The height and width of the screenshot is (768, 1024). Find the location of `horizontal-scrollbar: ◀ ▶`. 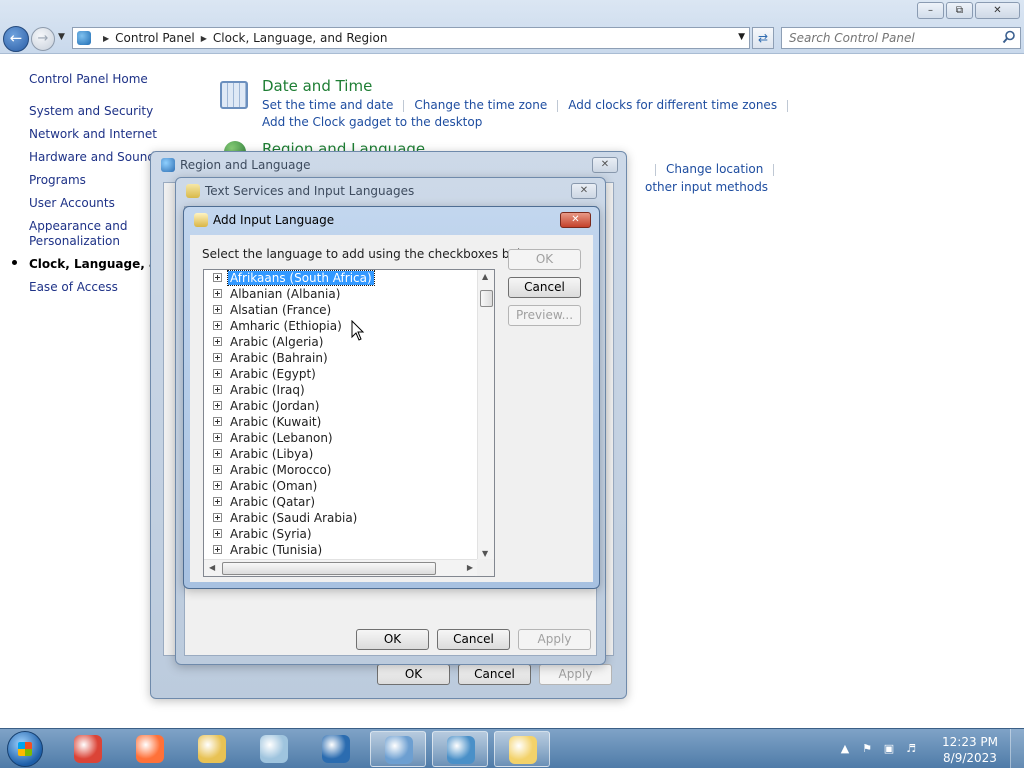

horizontal-scrollbar: ◀ ▶ is located at coordinates (341, 567).